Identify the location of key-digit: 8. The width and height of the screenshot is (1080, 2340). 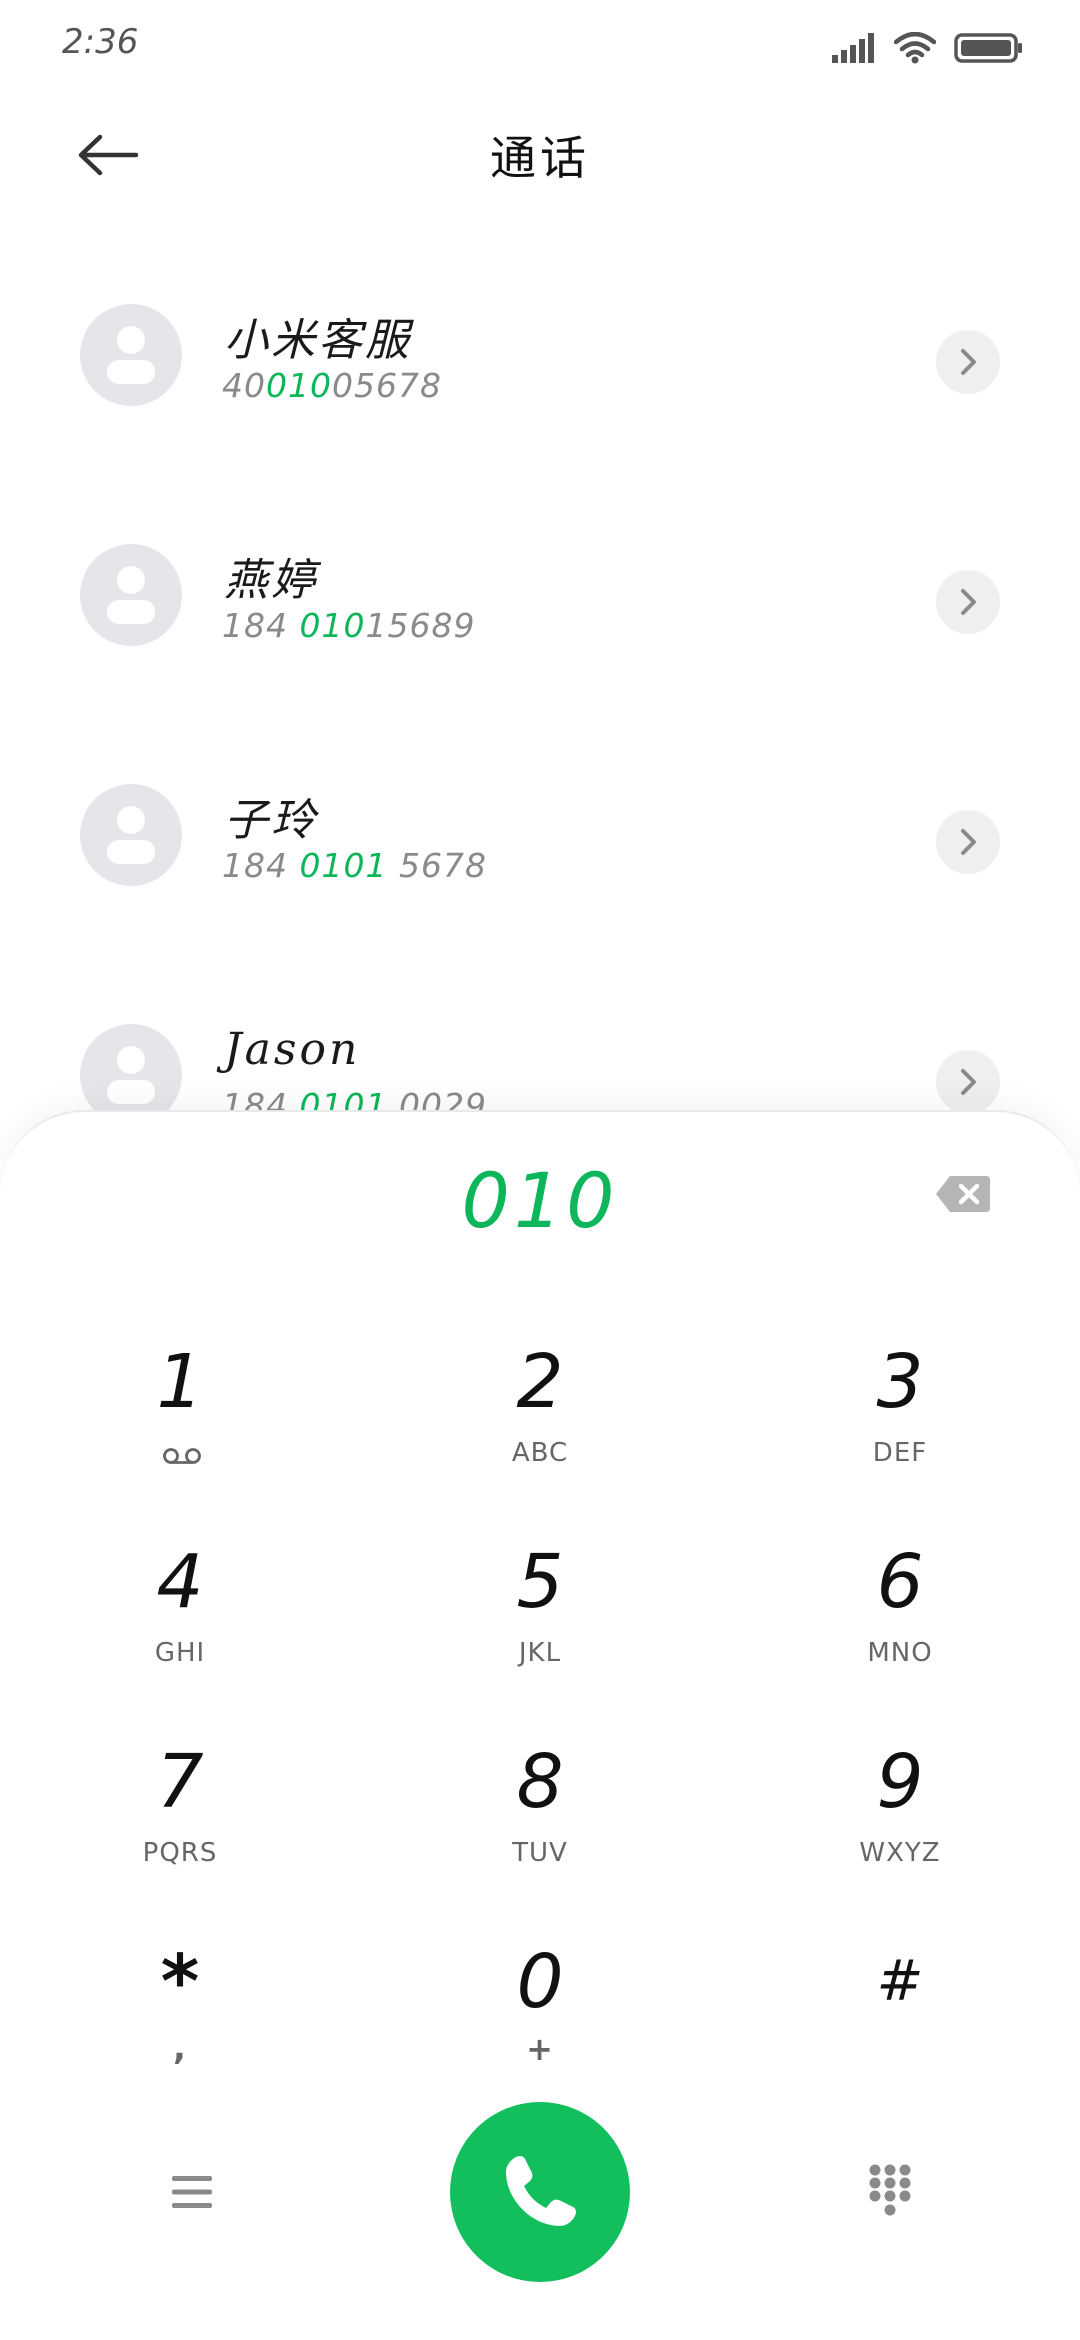
(540, 1782).